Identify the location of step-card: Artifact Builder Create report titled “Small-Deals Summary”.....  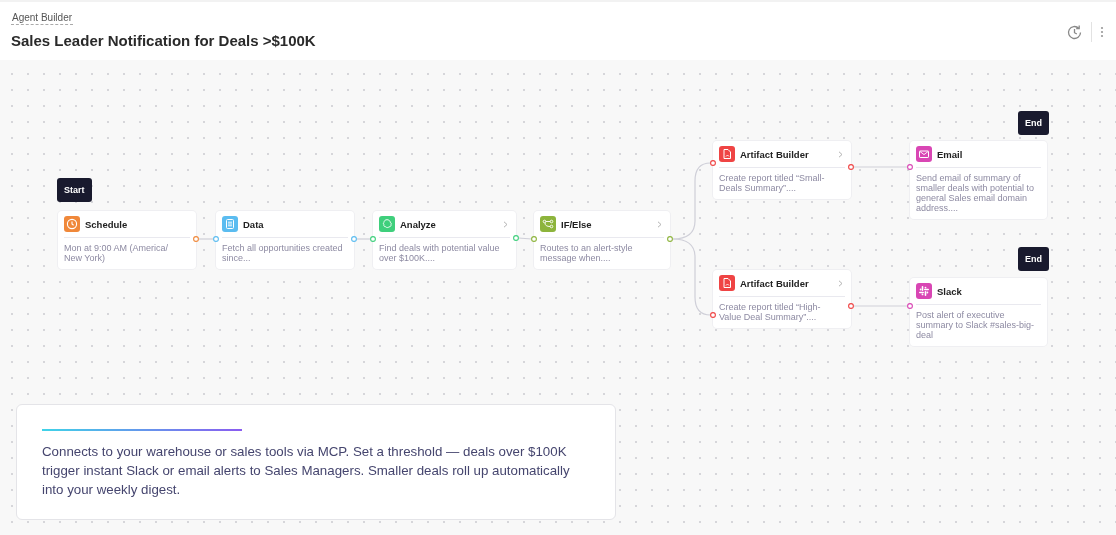
(782, 170).